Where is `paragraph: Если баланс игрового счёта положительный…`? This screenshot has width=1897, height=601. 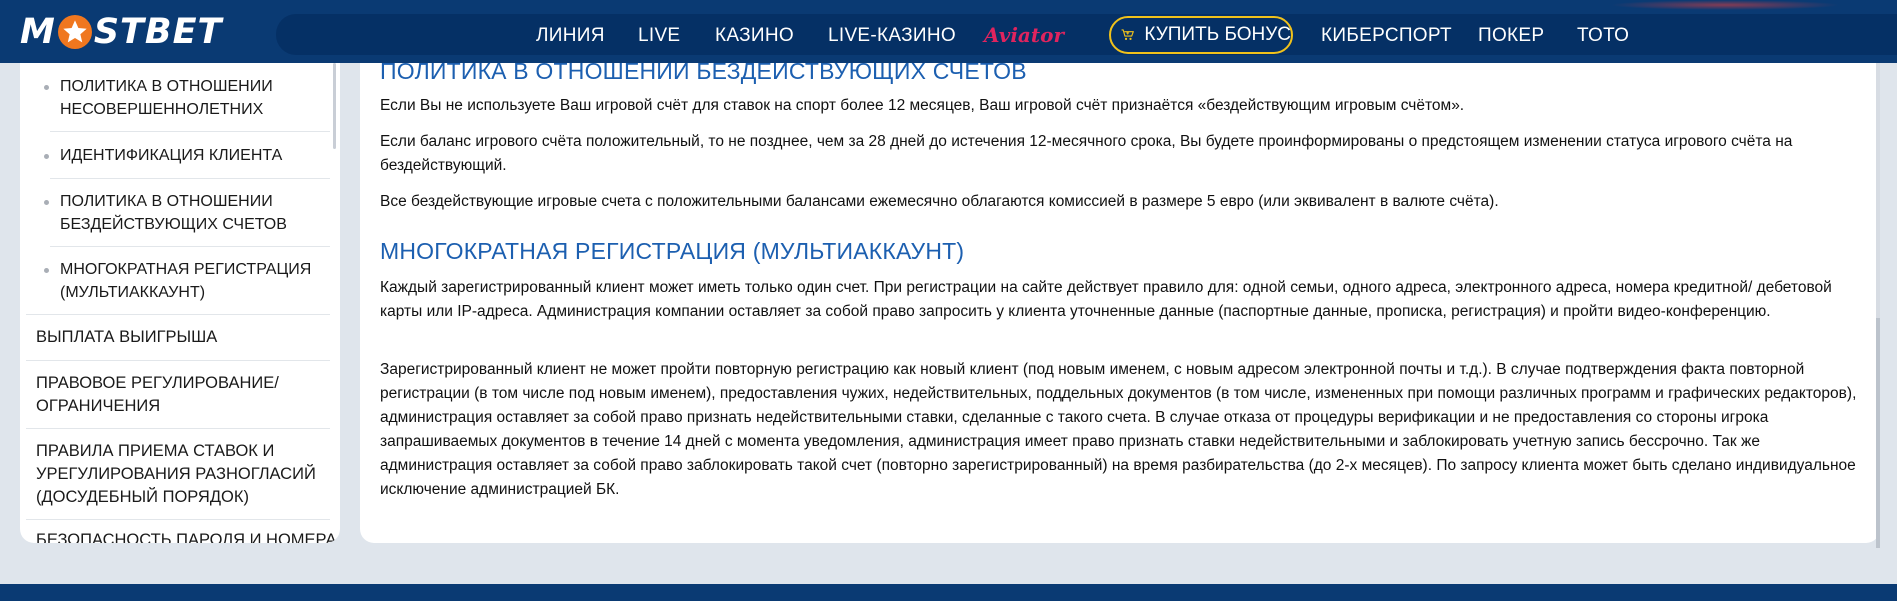
paragraph: Если баланс игрового счёта положительный… is located at coordinates (1086, 153).